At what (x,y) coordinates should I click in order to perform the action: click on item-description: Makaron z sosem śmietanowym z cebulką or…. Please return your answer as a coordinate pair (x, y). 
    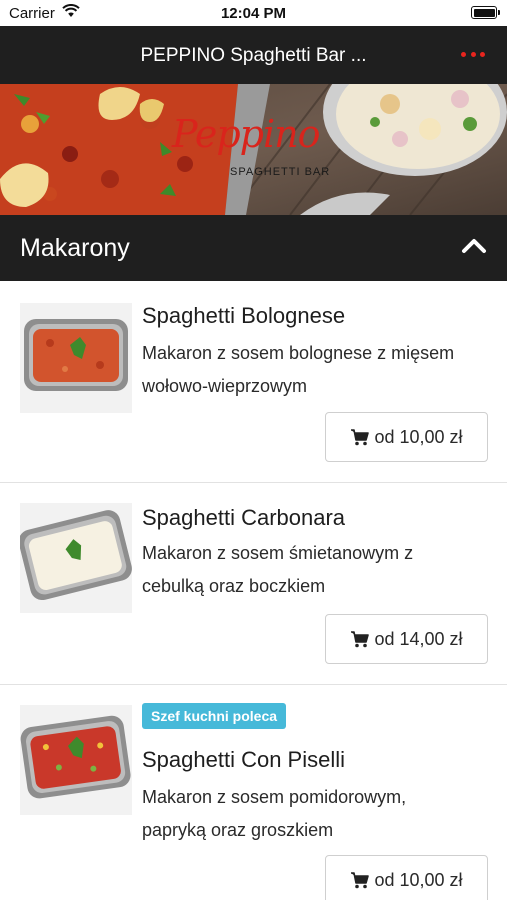
    Looking at the image, I should click on (317, 570).